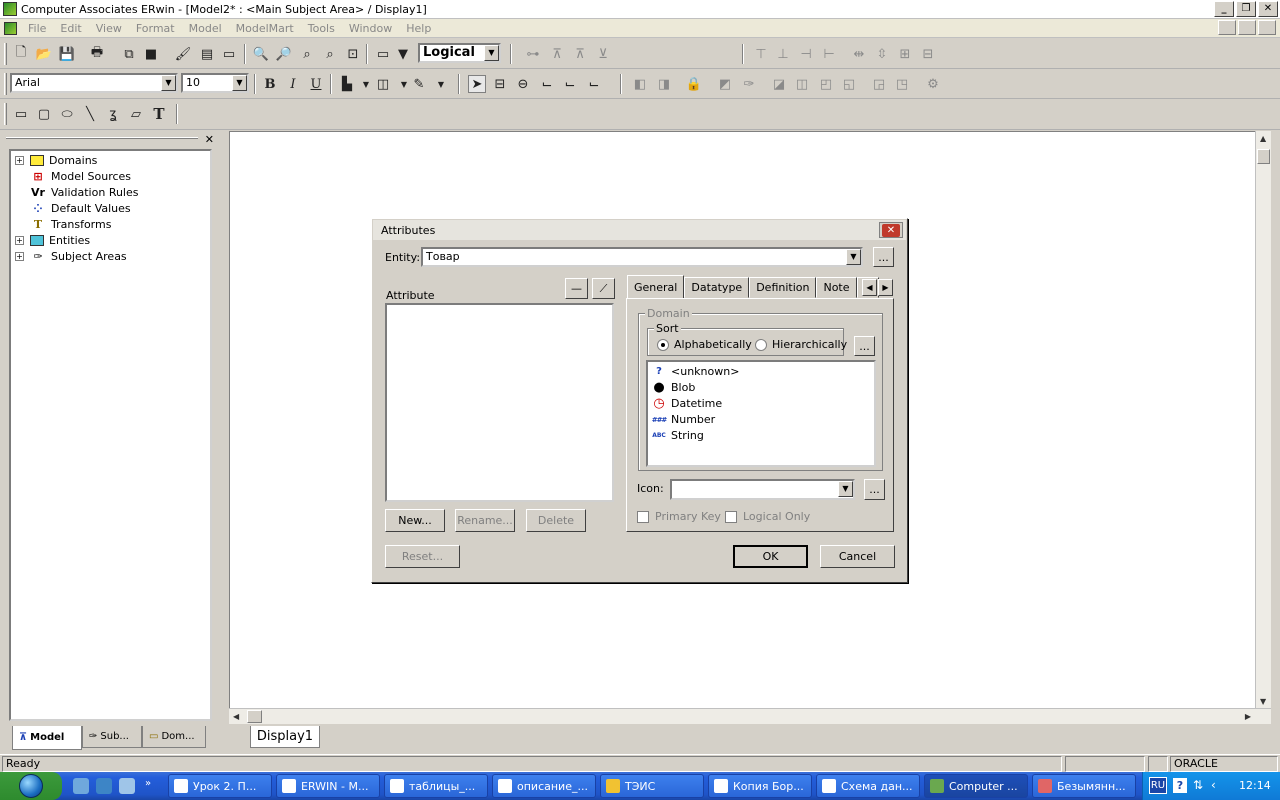 The width and height of the screenshot is (1280, 800). What do you see at coordinates (869, 287) in the screenshot?
I see `tab-scroll-left-icon: ◀` at bounding box center [869, 287].